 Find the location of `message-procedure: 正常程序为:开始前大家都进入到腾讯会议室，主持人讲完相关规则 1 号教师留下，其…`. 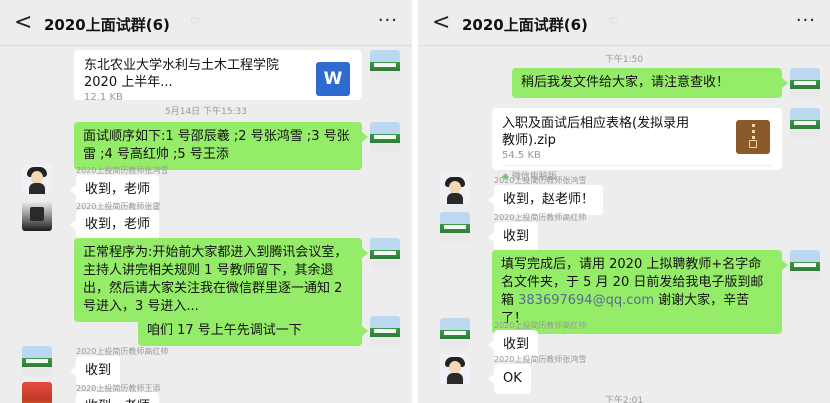

message-procedure: 正常程序为:开始前大家都进入到腾讯会议室，主持人讲完相关规则 1 号教师留下，其… is located at coordinates (221, 280).